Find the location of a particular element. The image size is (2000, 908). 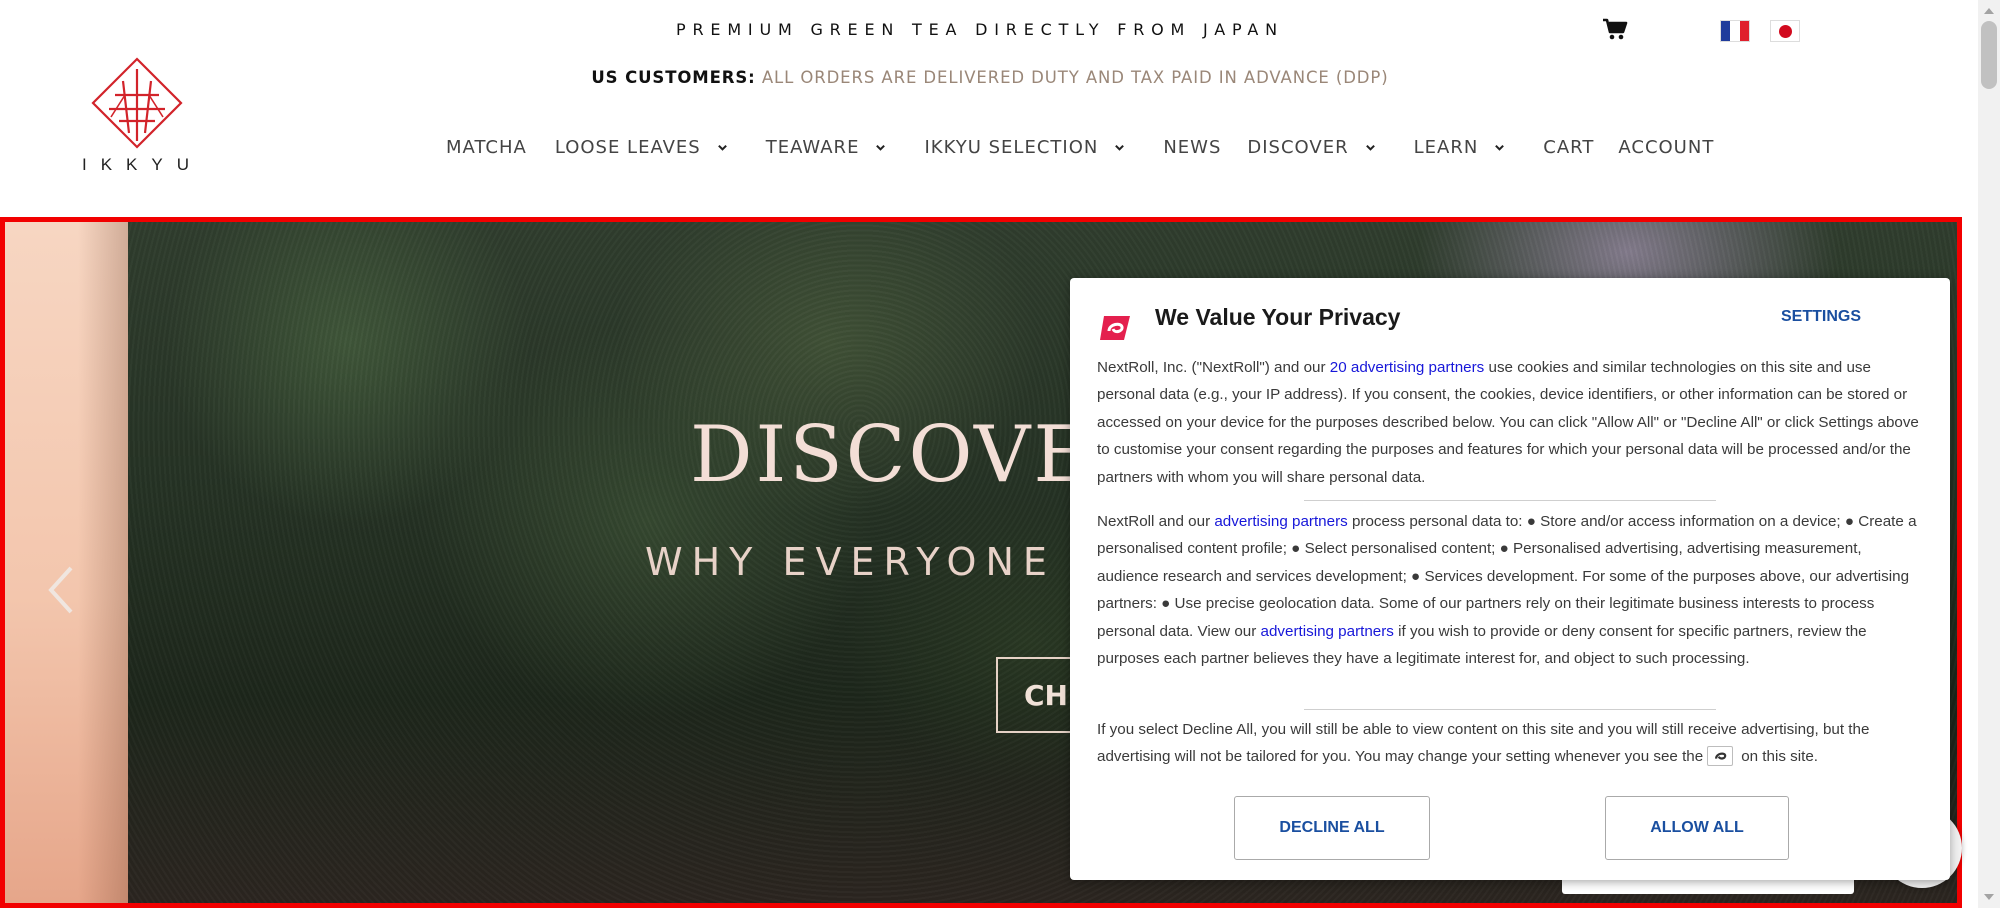

nextroll-logo-icon is located at coordinates (1115, 328).